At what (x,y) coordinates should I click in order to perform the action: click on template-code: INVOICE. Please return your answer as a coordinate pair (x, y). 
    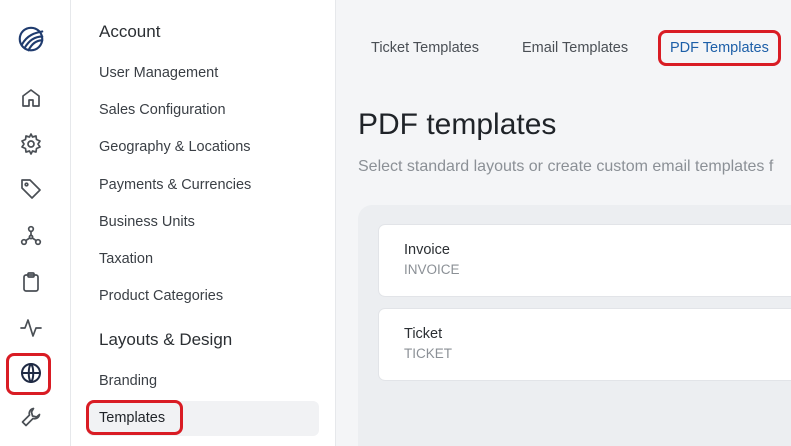
    Looking at the image, I should click on (432, 269).